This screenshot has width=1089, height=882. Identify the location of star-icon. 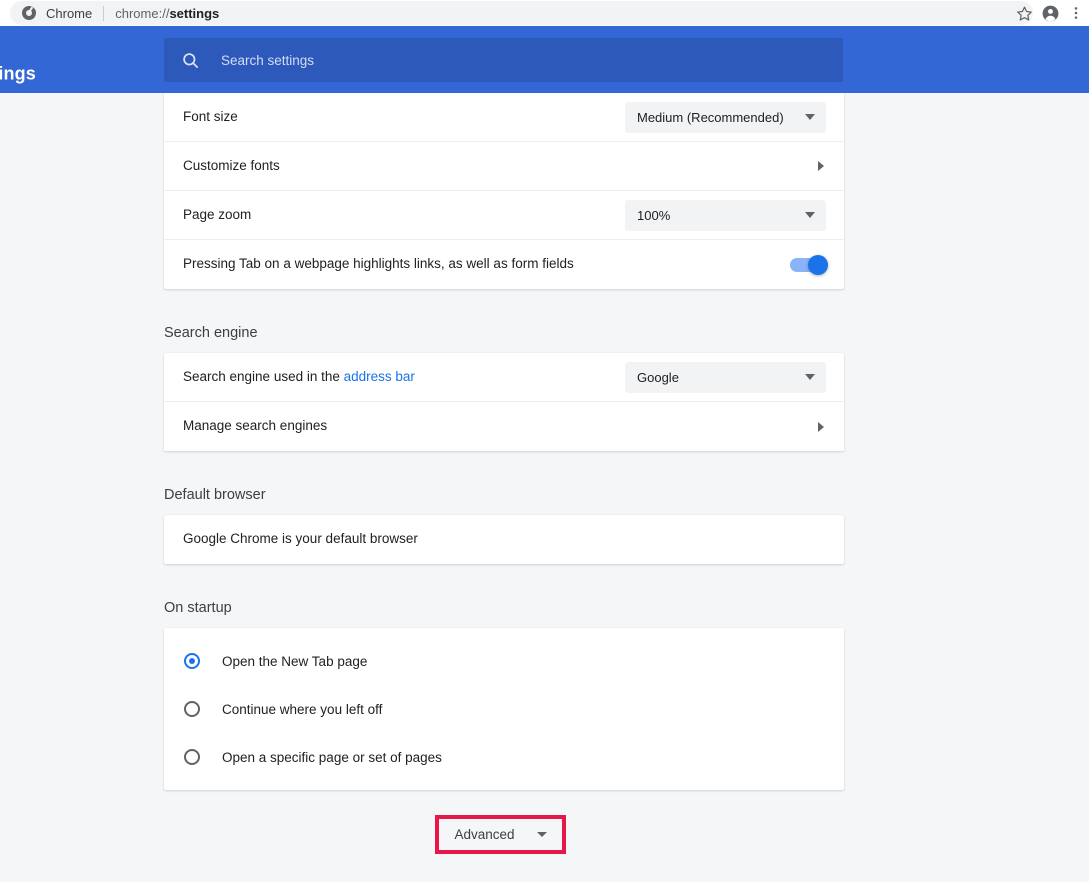
(1024, 13).